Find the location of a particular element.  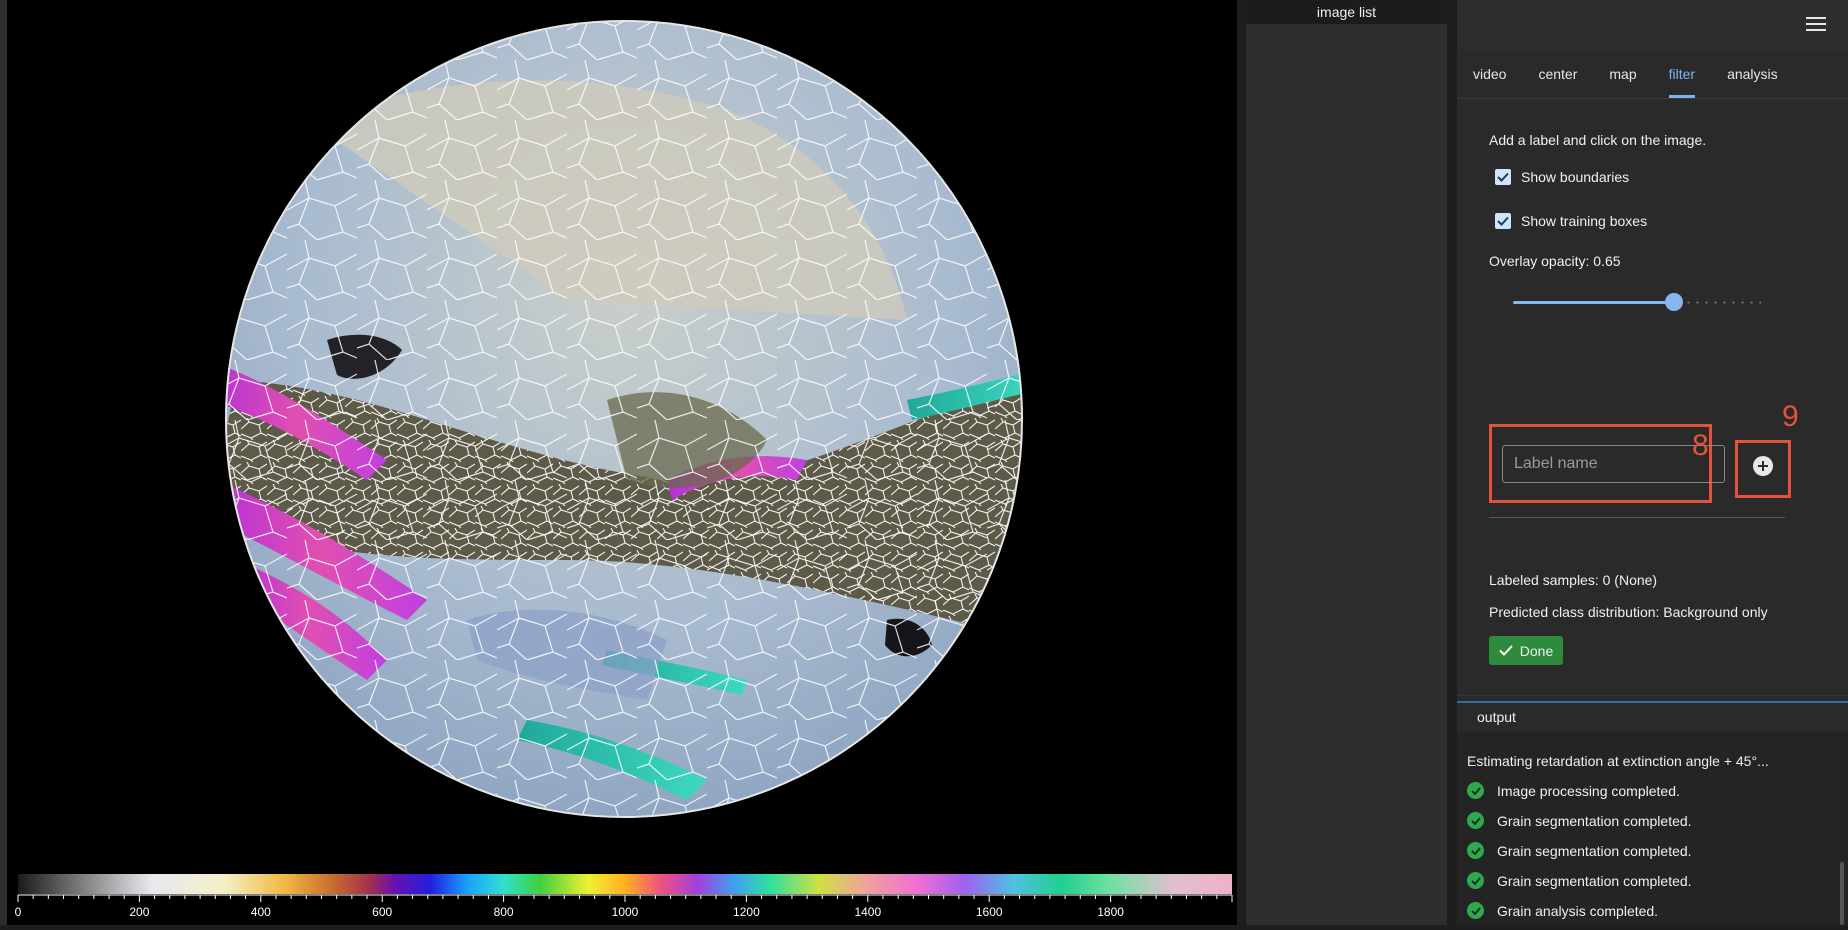

image-list-header: image list is located at coordinates (1346, 12).